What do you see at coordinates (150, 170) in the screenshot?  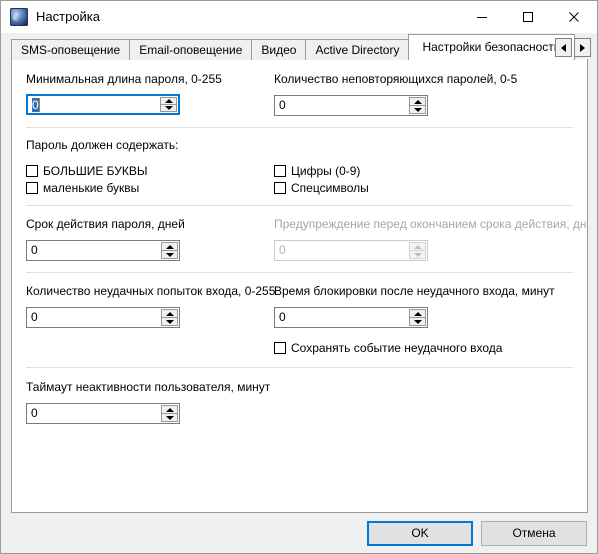 I see `checkbox-uppercase: БОЛЬШИЕ БУКВЫ` at bounding box center [150, 170].